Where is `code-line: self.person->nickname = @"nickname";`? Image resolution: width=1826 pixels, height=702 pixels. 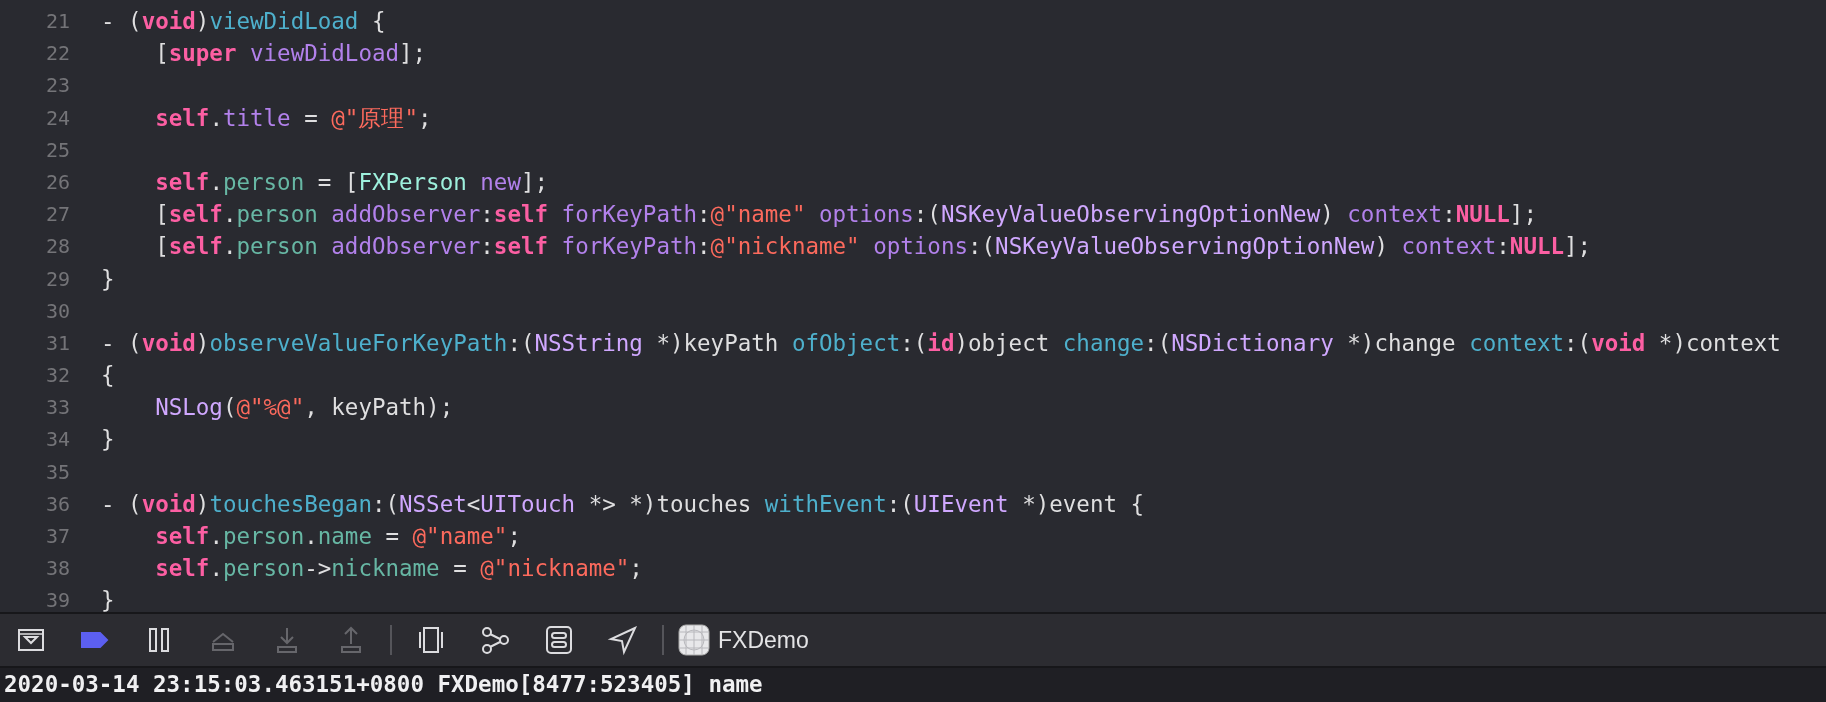
code-line: self.person->nickname = @"nickname"; is located at coordinates (398, 569).